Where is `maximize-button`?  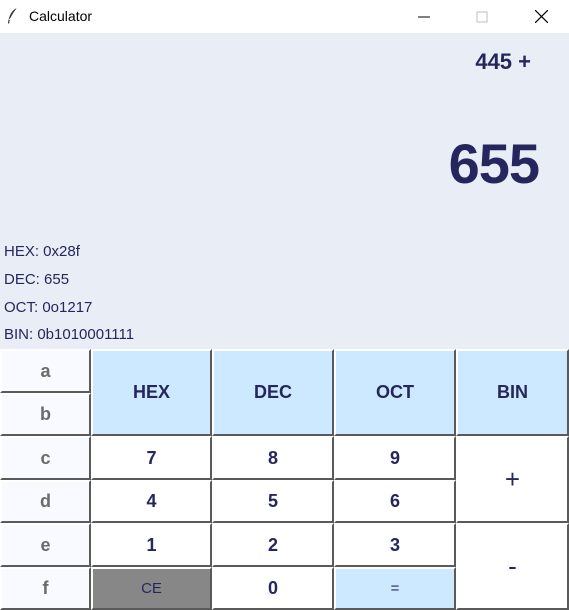 maximize-button is located at coordinates (482, 16).